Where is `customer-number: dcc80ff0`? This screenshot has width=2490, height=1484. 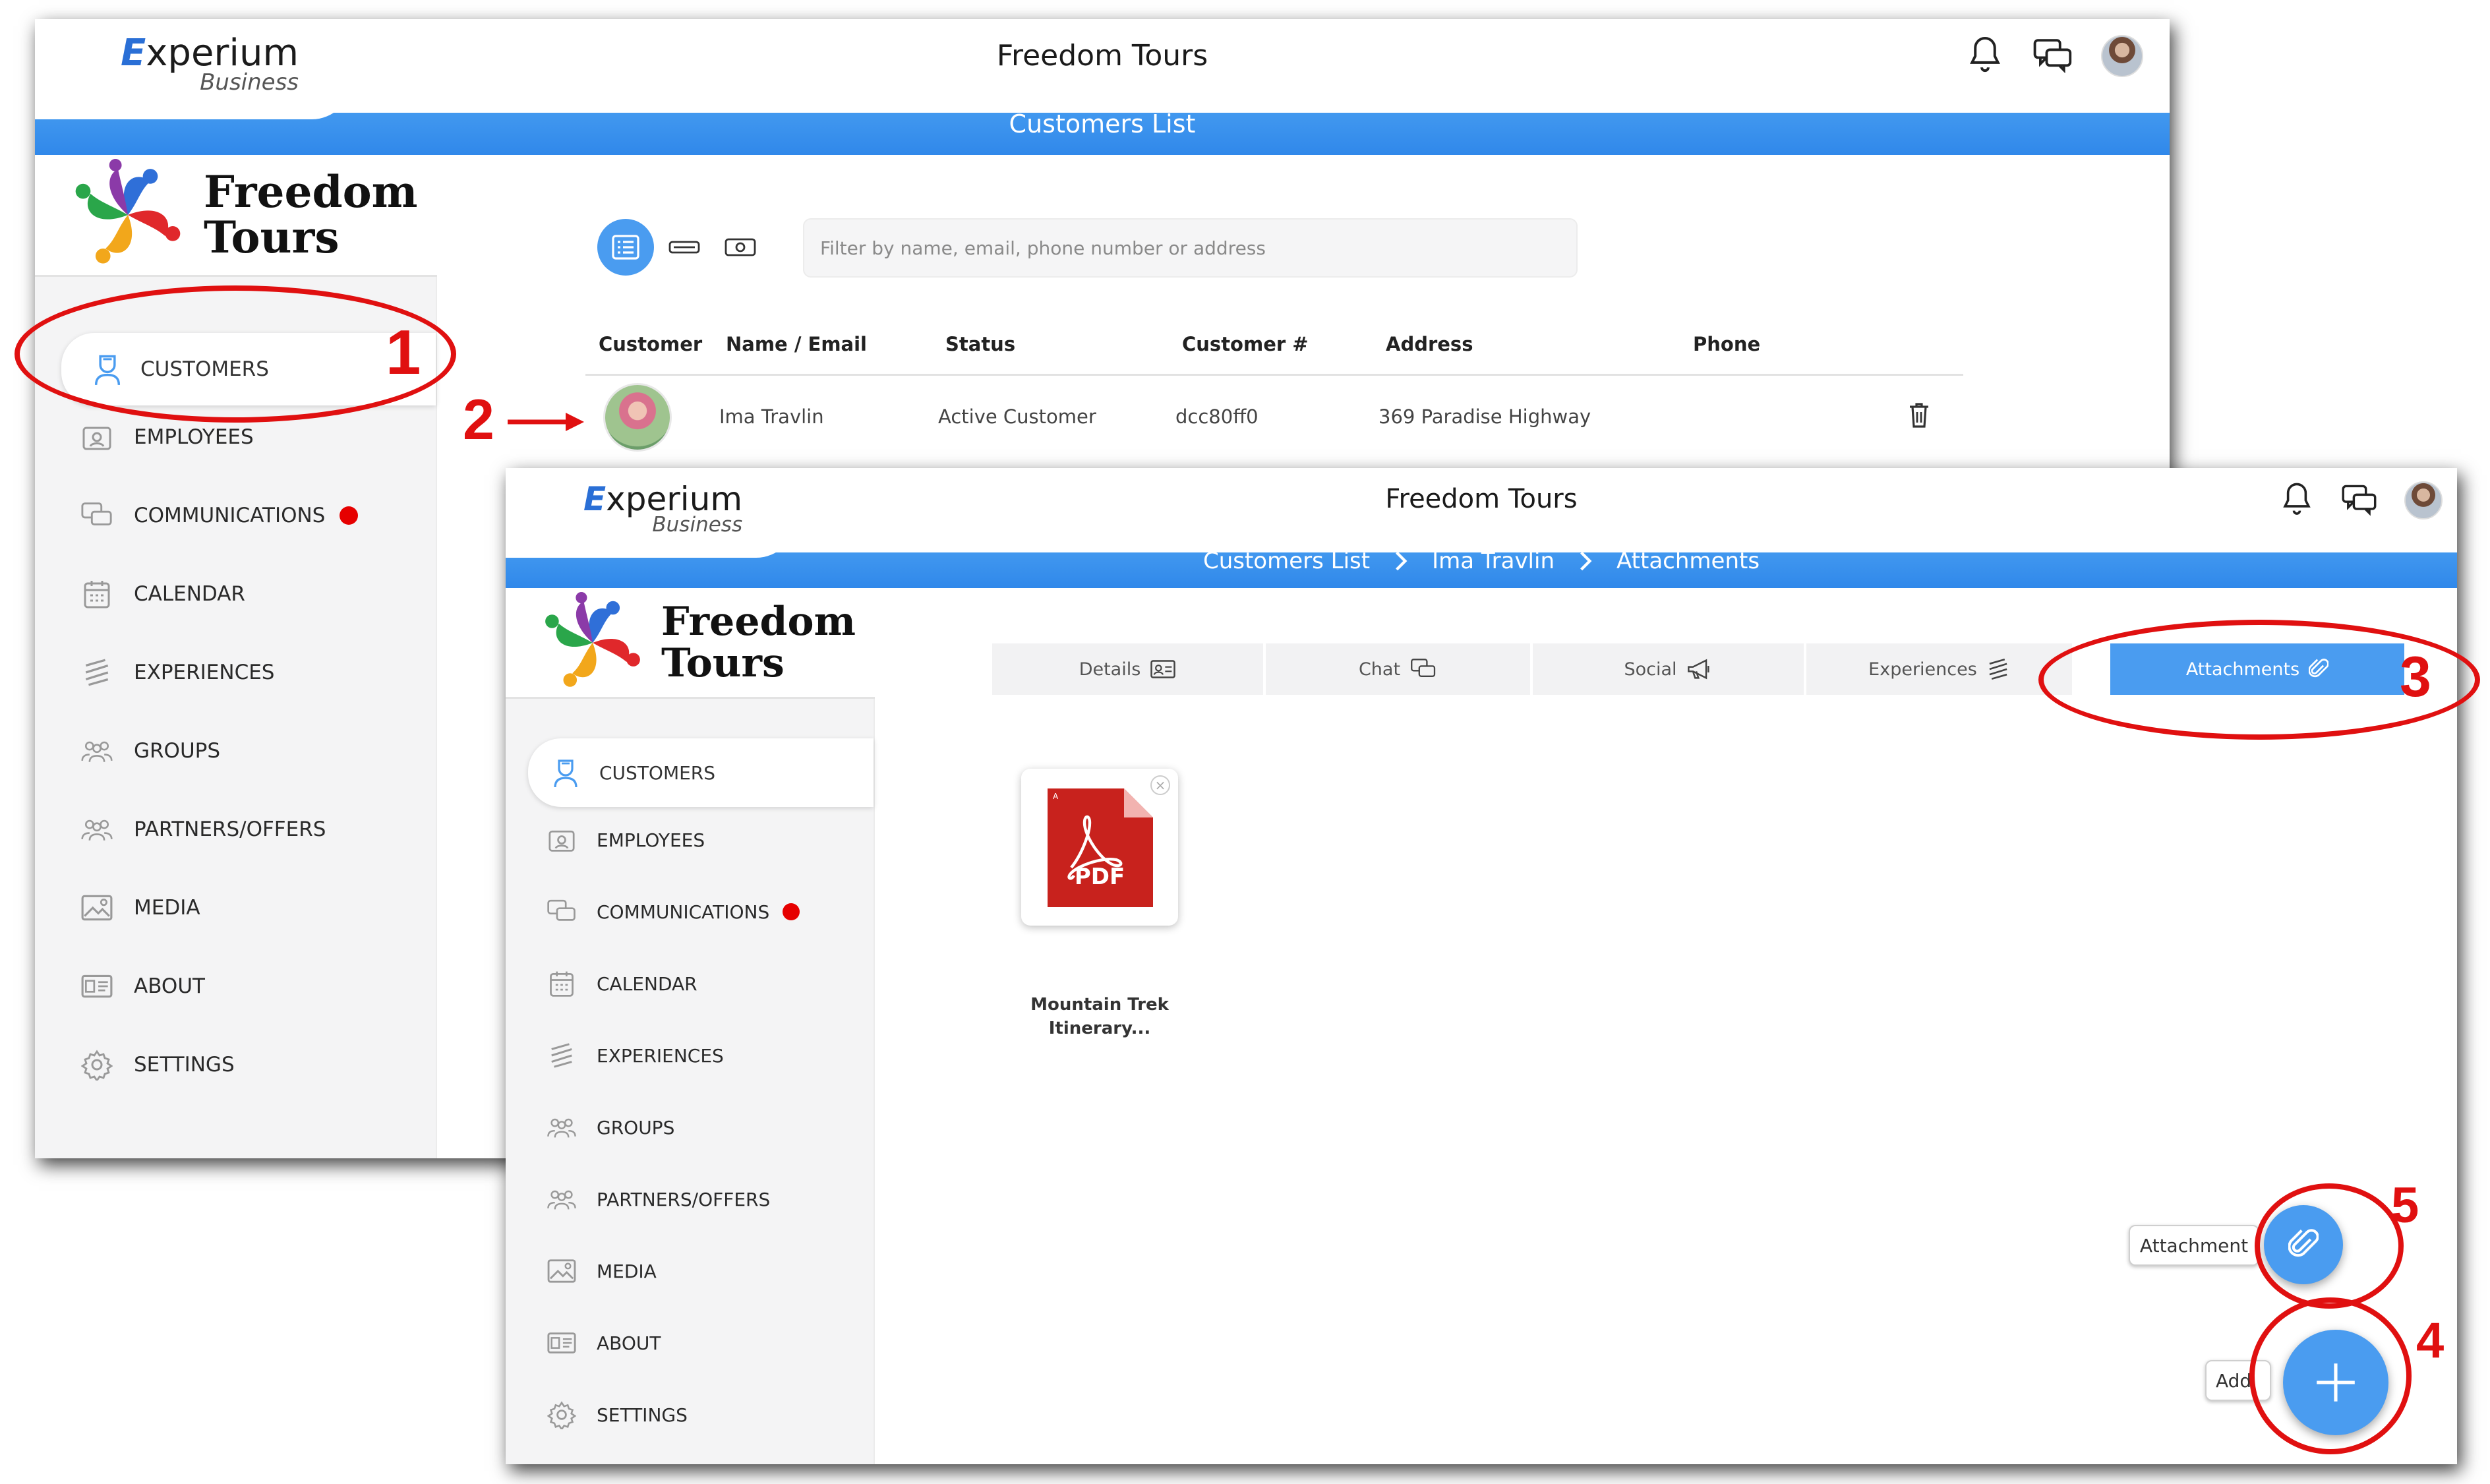 customer-number: dcc80ff0 is located at coordinates (1217, 416).